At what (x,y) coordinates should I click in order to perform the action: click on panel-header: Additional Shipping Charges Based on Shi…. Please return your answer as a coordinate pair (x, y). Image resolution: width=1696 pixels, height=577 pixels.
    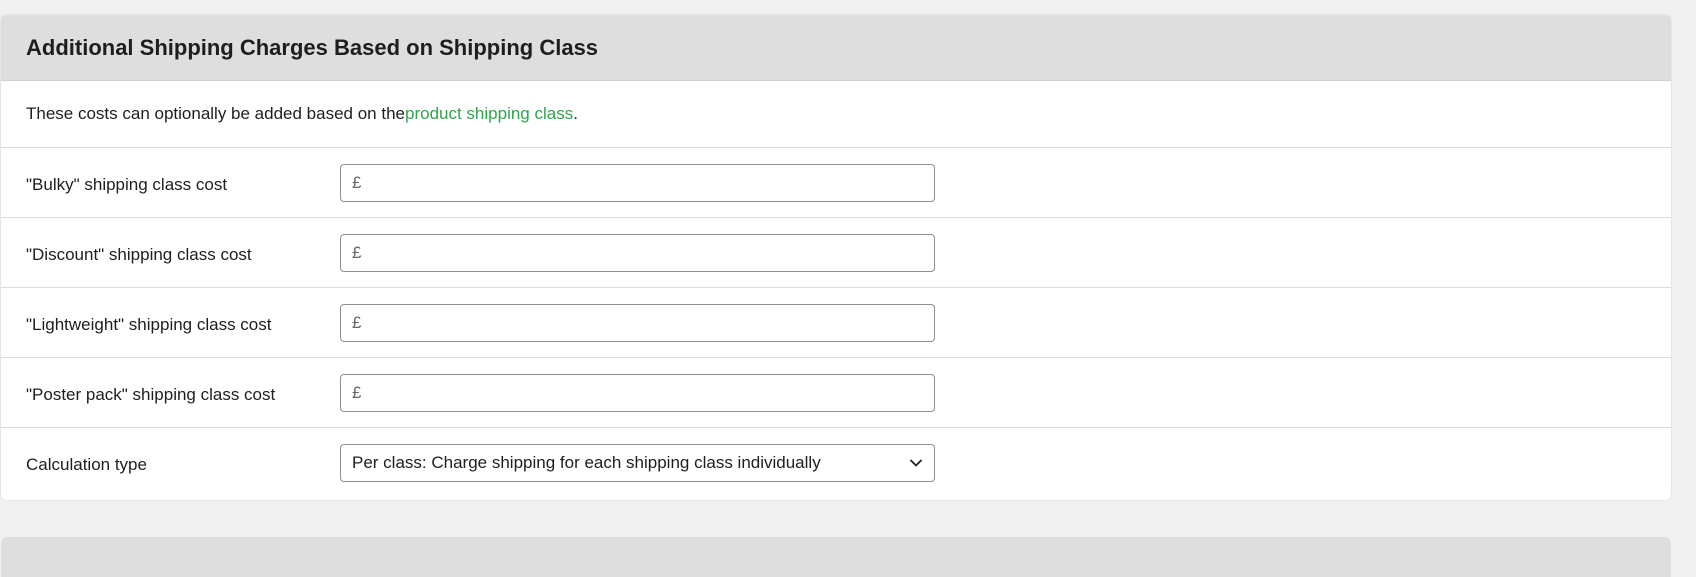
    Looking at the image, I should click on (836, 48).